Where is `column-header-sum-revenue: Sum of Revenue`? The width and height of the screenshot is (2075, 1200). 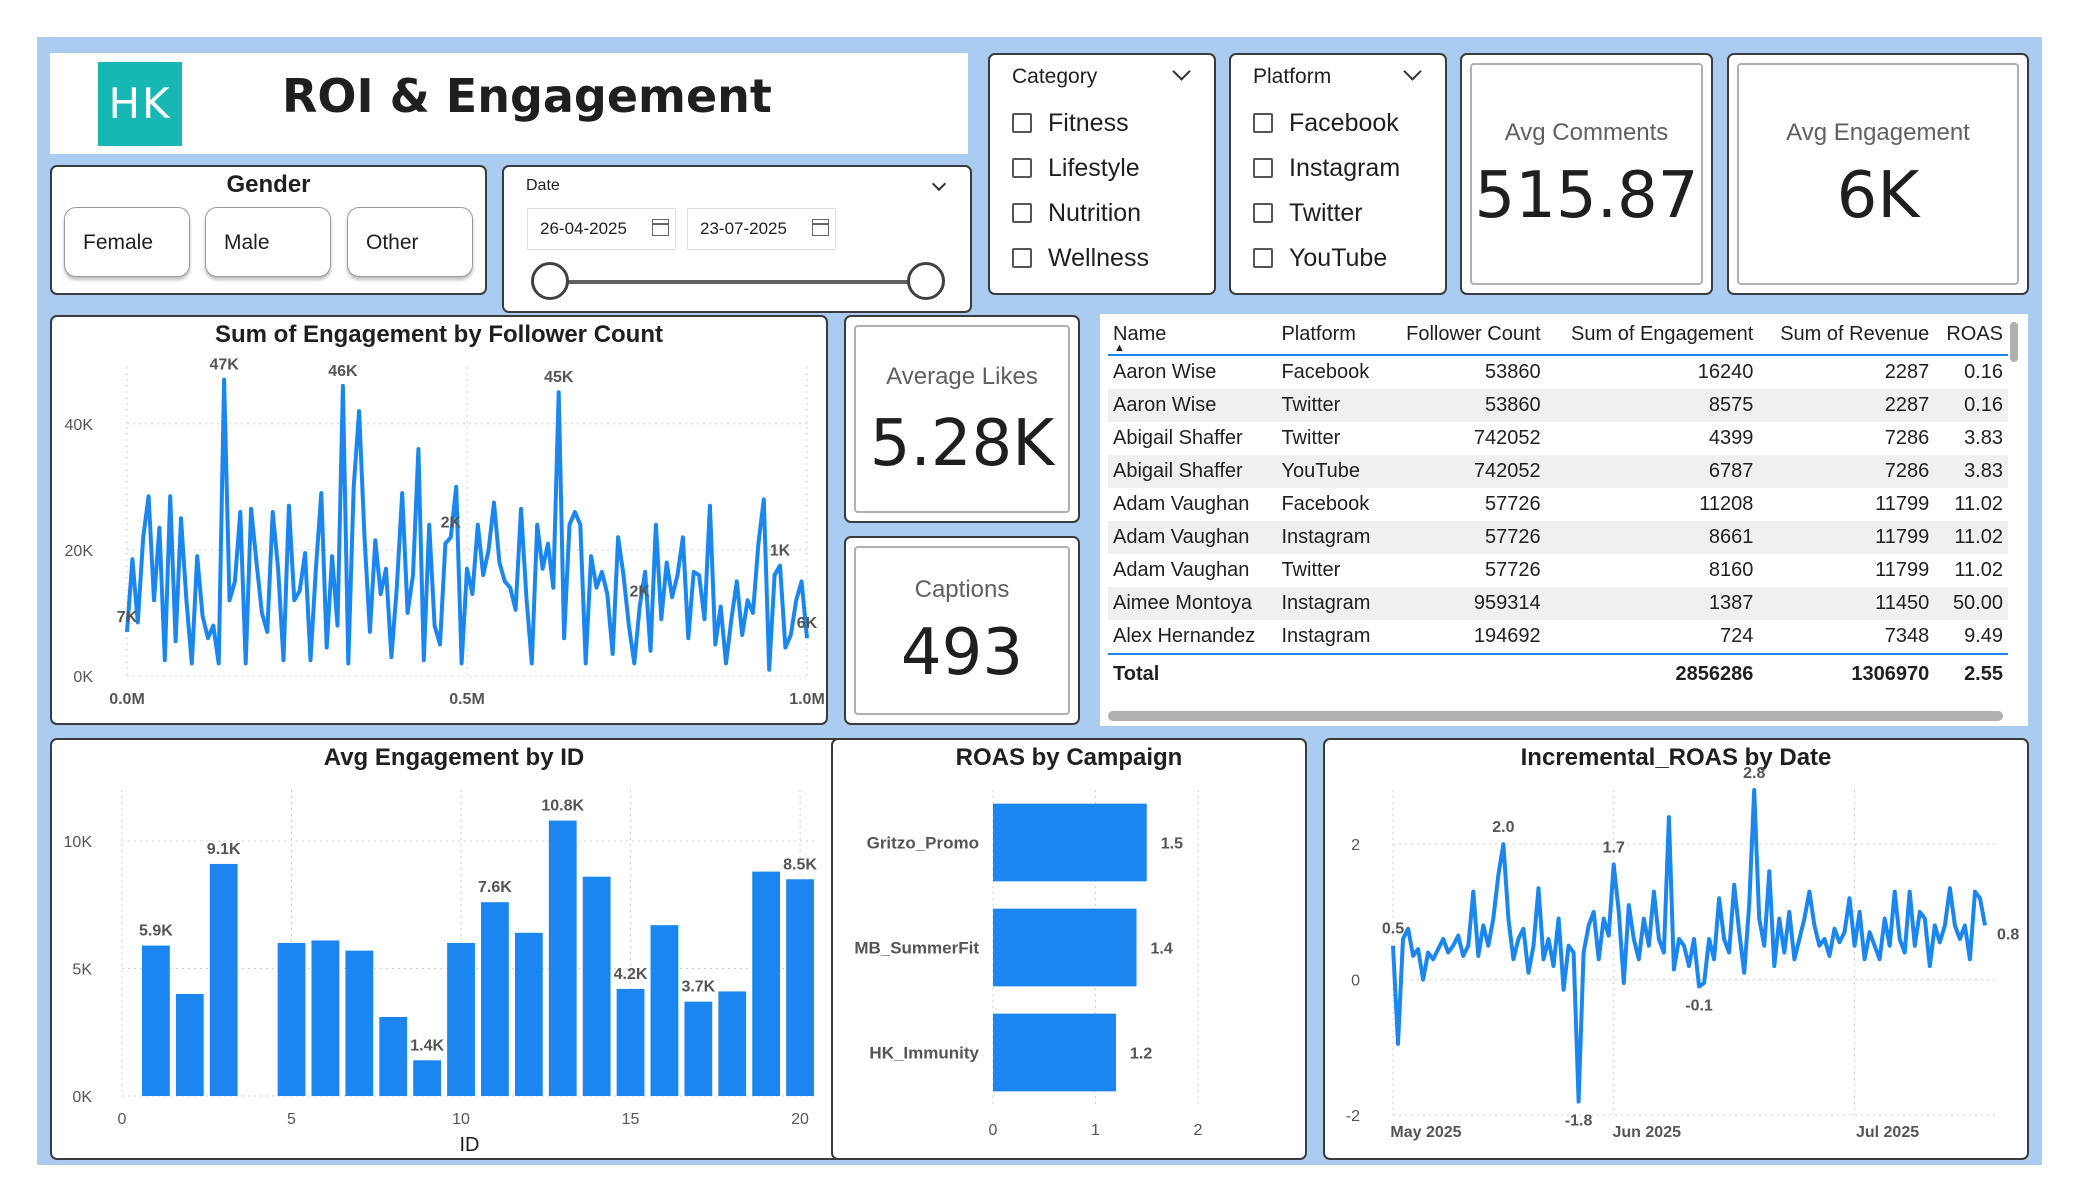
column-header-sum-revenue: Sum of Revenue is located at coordinates (1846, 335).